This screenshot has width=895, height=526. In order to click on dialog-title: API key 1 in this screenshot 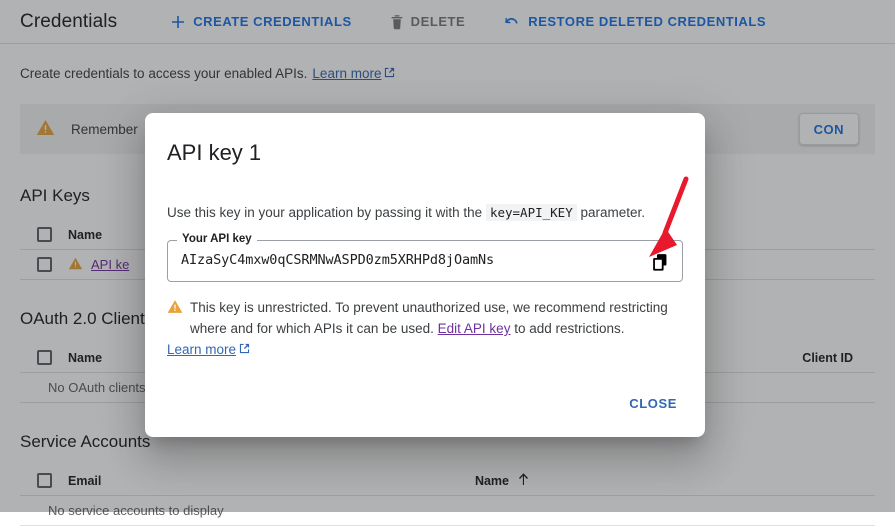, I will do `click(214, 153)`.